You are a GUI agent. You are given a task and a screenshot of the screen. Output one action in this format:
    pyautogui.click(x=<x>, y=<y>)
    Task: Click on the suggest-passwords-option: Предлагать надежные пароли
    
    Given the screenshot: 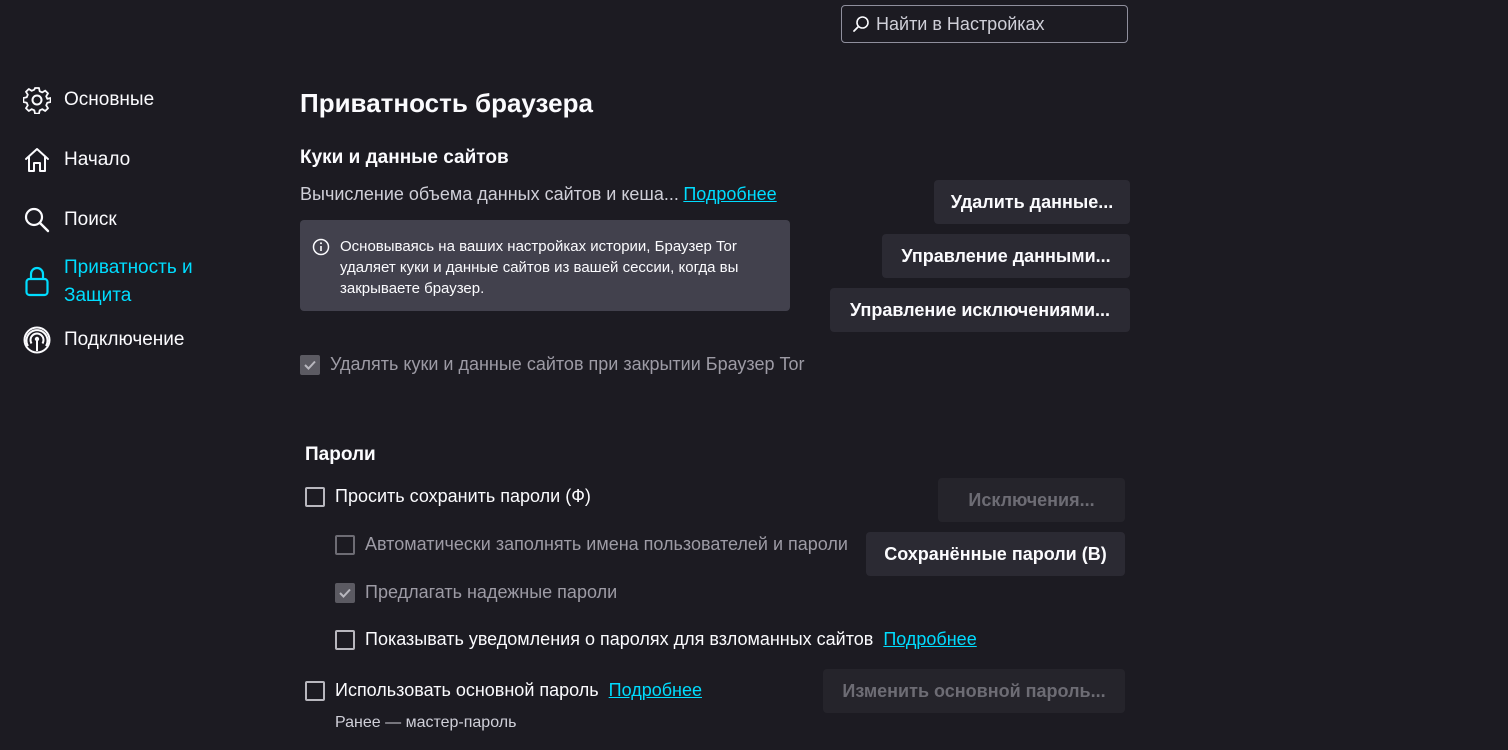 What is the action you would take?
    pyautogui.click(x=476, y=592)
    